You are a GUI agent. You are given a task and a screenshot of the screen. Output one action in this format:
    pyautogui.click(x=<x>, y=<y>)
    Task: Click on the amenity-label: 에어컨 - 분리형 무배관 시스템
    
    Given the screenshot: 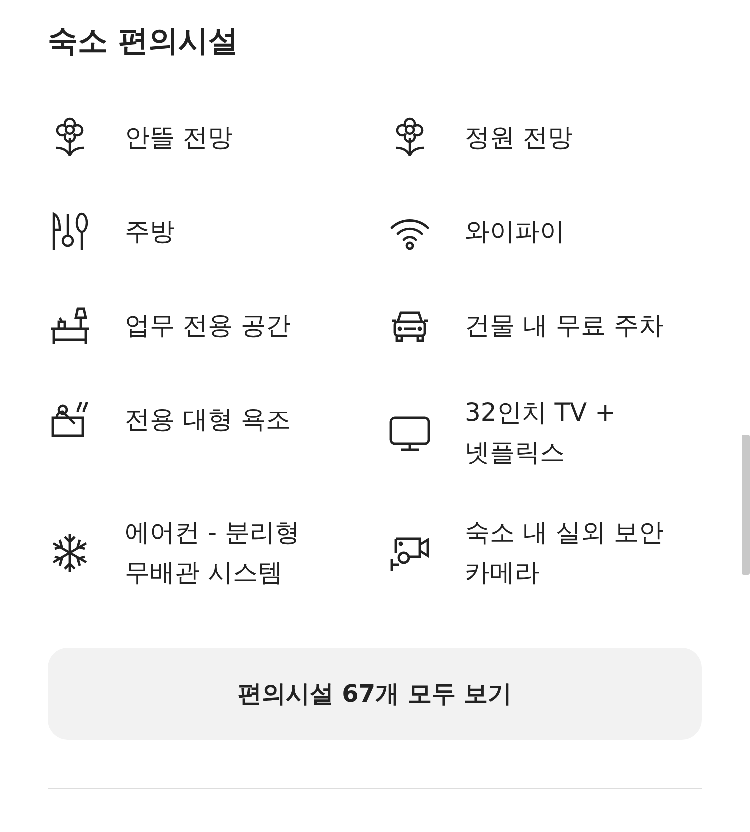 What is the action you would take?
    pyautogui.click(x=213, y=553)
    